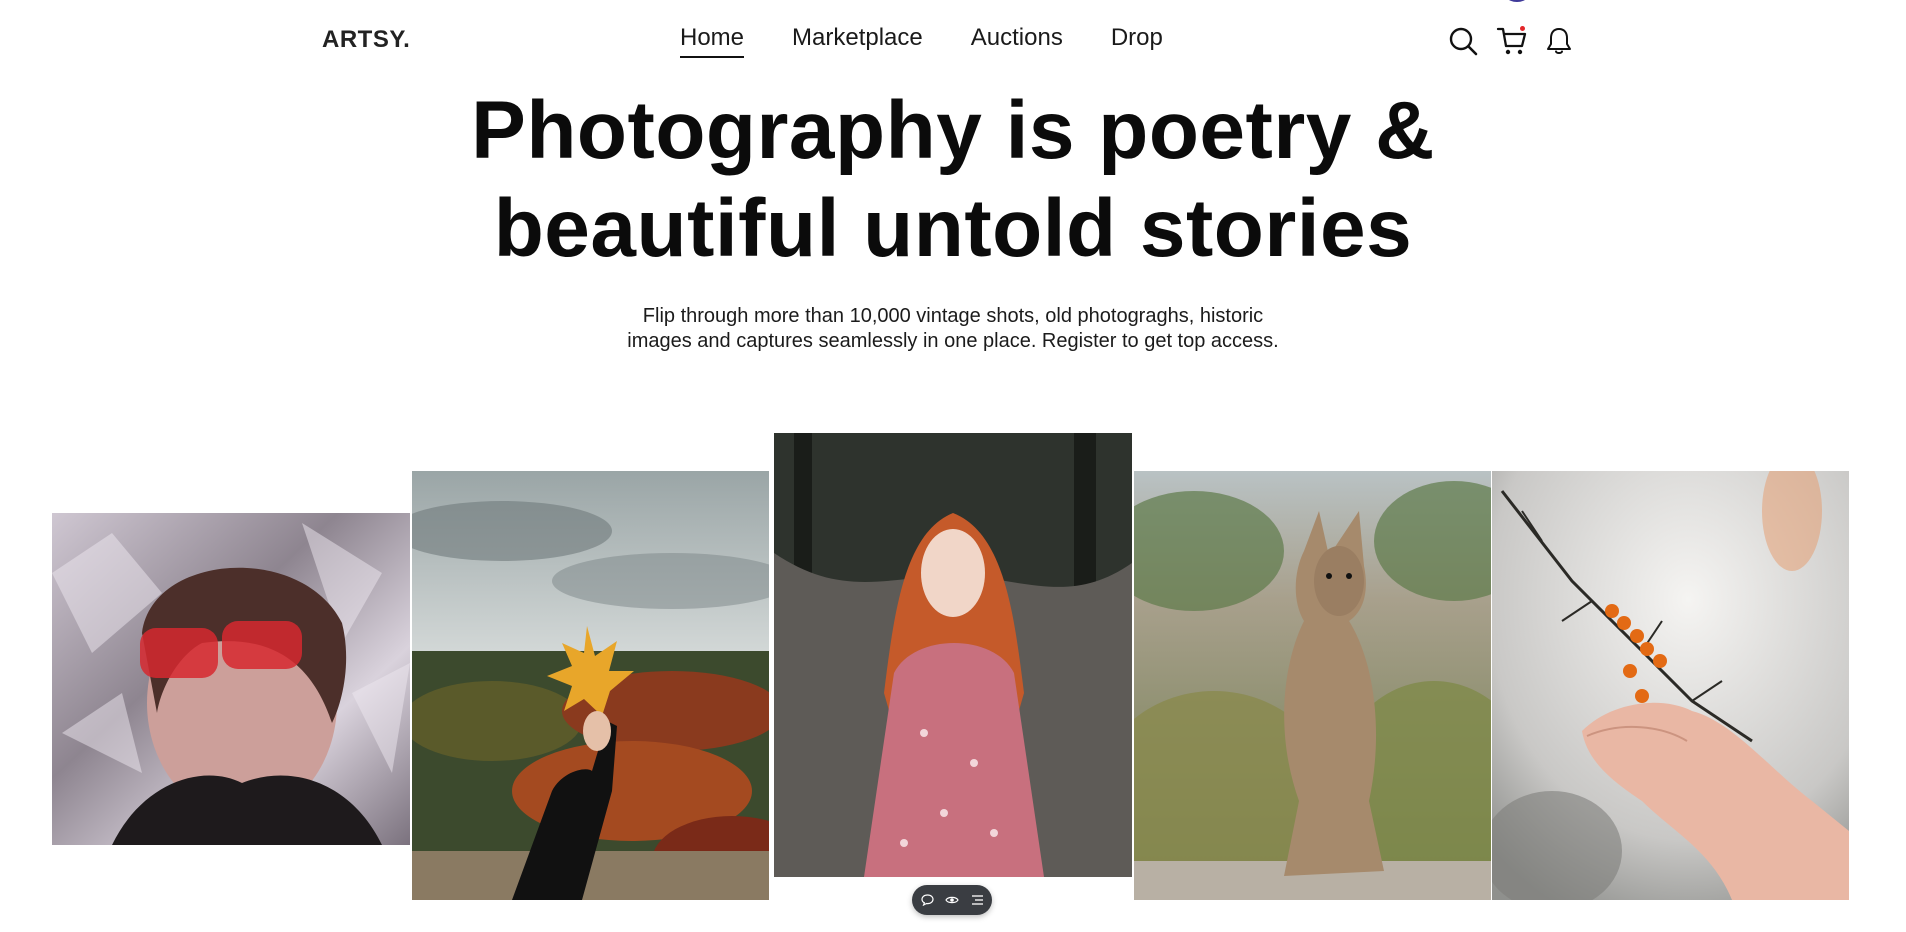 This screenshot has height=932, width=1906. Describe the element at coordinates (1312, 685) in the screenshot. I see `photo-kangaroo` at that location.